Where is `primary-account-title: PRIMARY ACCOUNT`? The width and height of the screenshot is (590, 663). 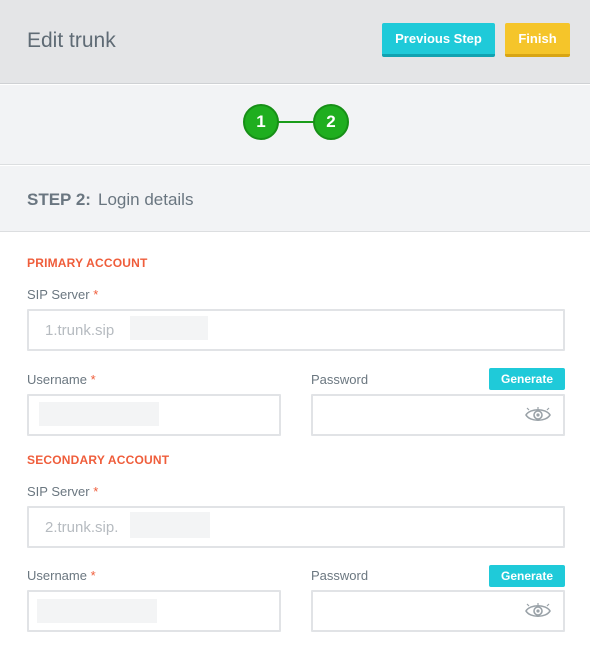
primary-account-title: PRIMARY ACCOUNT is located at coordinates (87, 263).